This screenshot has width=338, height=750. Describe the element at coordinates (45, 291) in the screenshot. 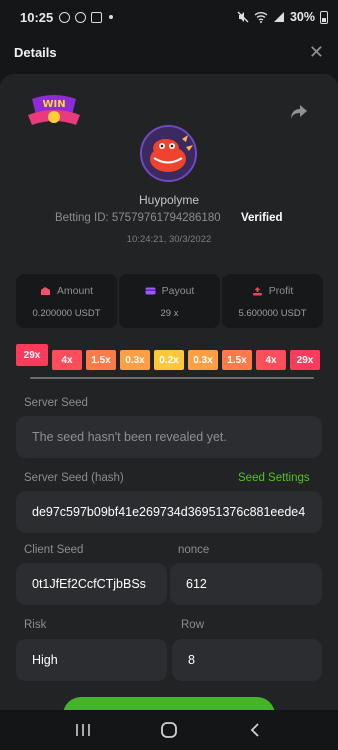

I see `amount-icon` at that location.